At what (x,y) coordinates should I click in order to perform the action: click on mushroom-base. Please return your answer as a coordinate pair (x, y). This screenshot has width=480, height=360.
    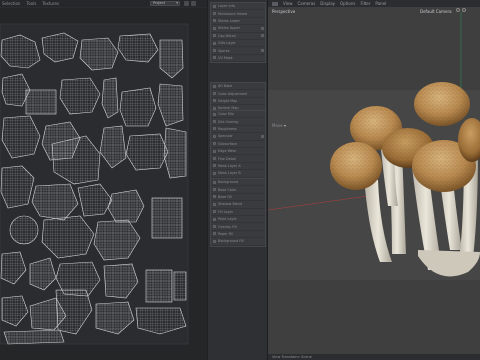
    Looking at the image, I should click on (449, 263).